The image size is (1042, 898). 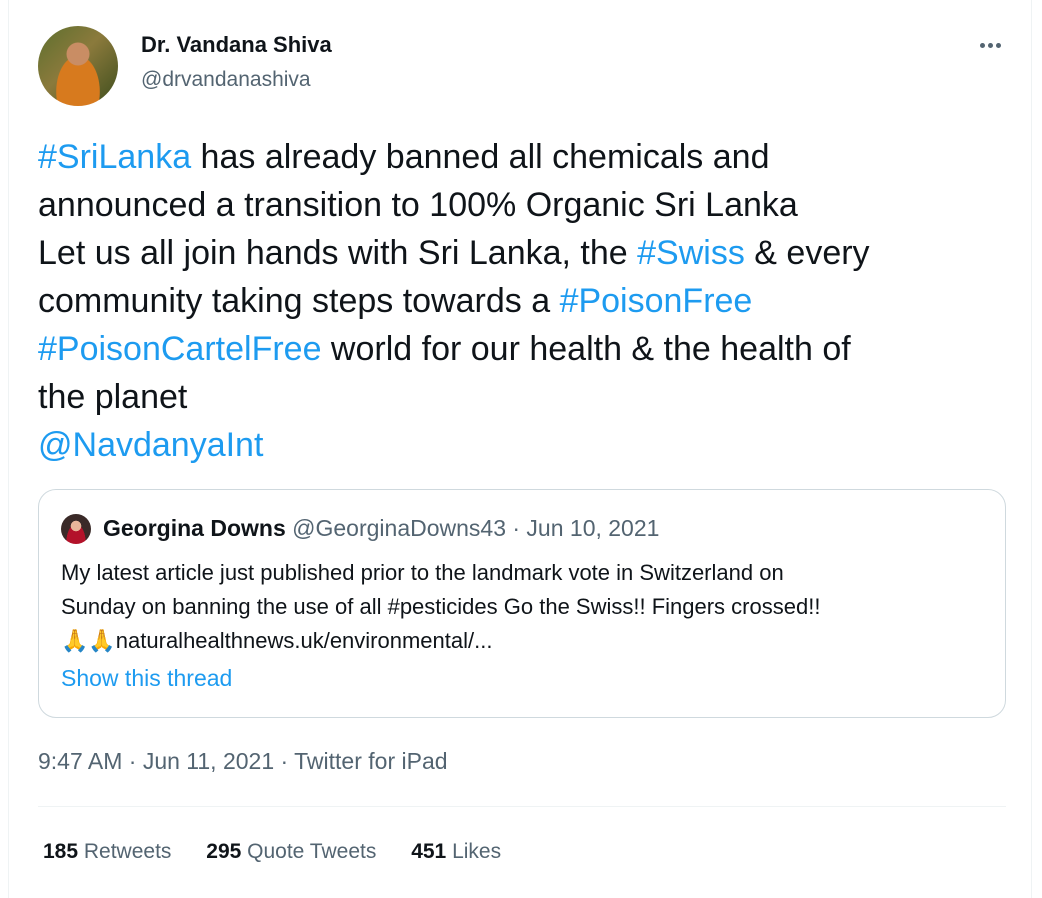 What do you see at coordinates (309, 851) in the screenshot?
I see `quotes-label: Quote Tweets` at bounding box center [309, 851].